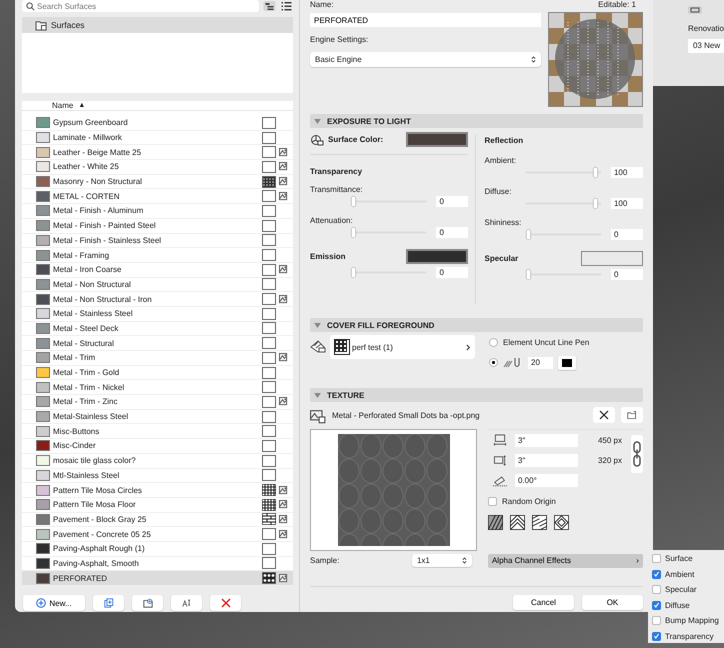  Describe the element at coordinates (157, 505) in the screenshot. I see `surface-row: Pattern Tile Mosa Floor` at that location.